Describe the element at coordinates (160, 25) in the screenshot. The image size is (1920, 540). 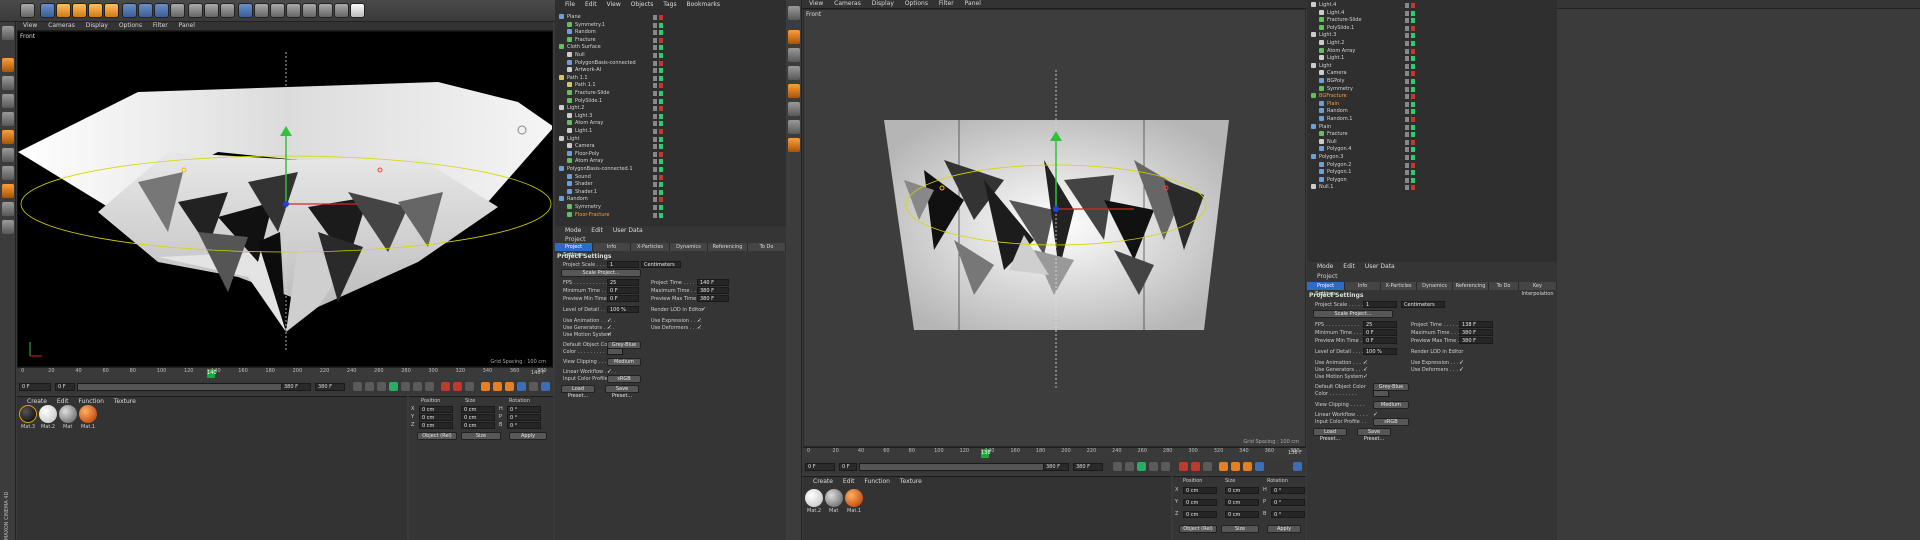
I see `viewport-menu-filter: Filter` at that location.